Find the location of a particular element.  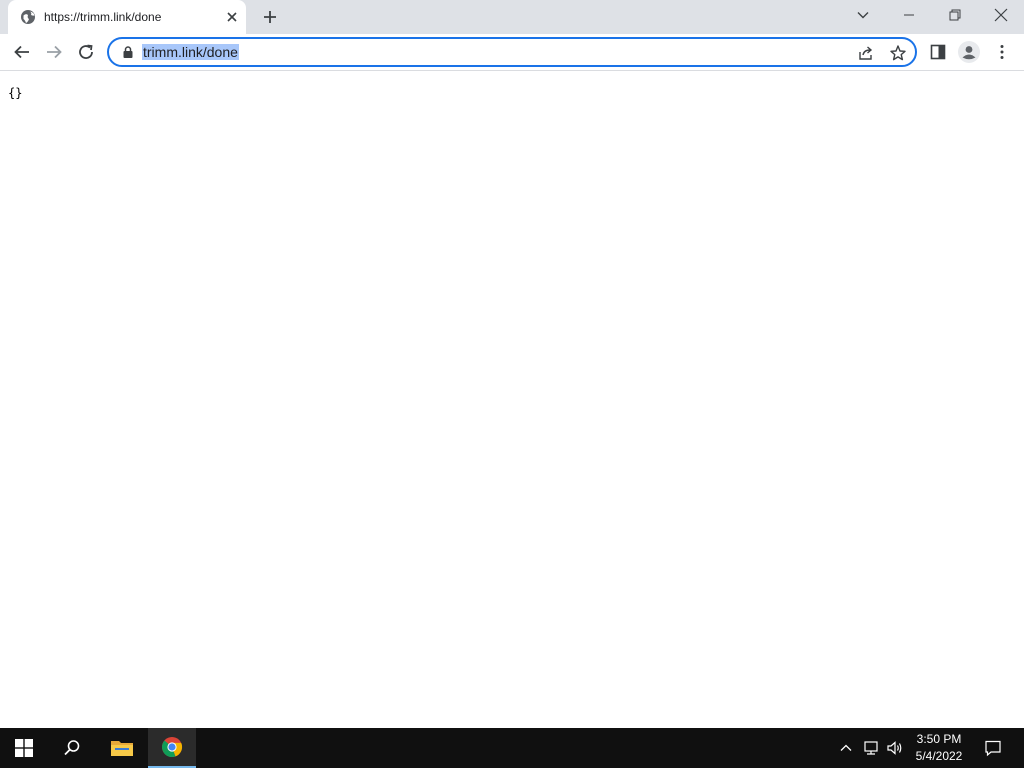

globe-icon is located at coordinates (28, 17).